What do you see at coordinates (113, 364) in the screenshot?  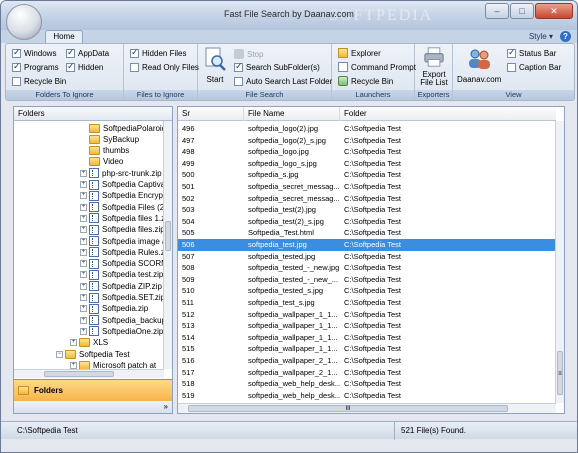 I see `tree-item: + Microsoft patch at` at bounding box center [113, 364].